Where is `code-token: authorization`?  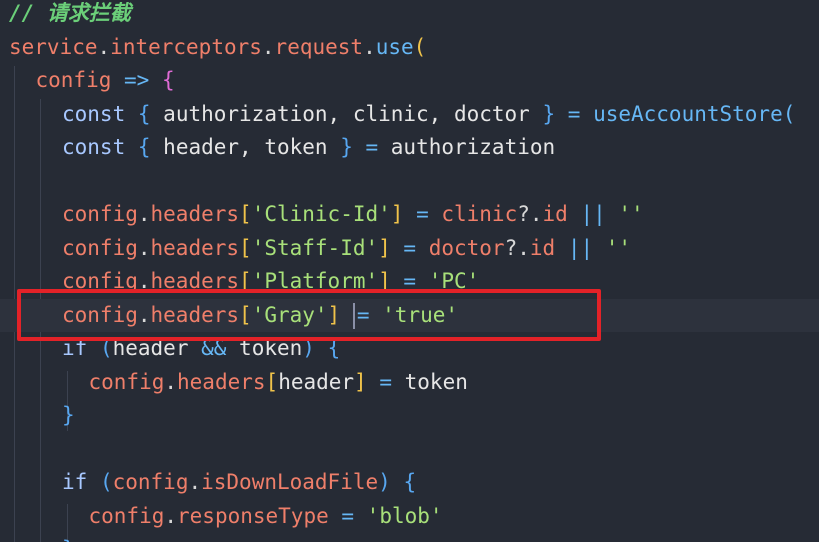
code-token: authorization is located at coordinates (473, 147).